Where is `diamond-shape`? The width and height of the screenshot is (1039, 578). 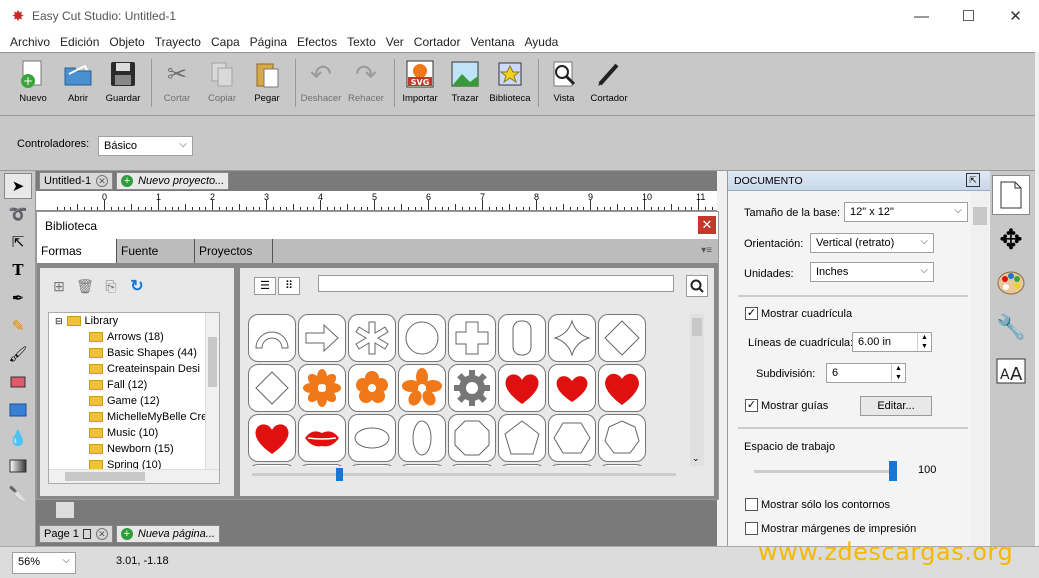 diamond-shape is located at coordinates (272, 388).